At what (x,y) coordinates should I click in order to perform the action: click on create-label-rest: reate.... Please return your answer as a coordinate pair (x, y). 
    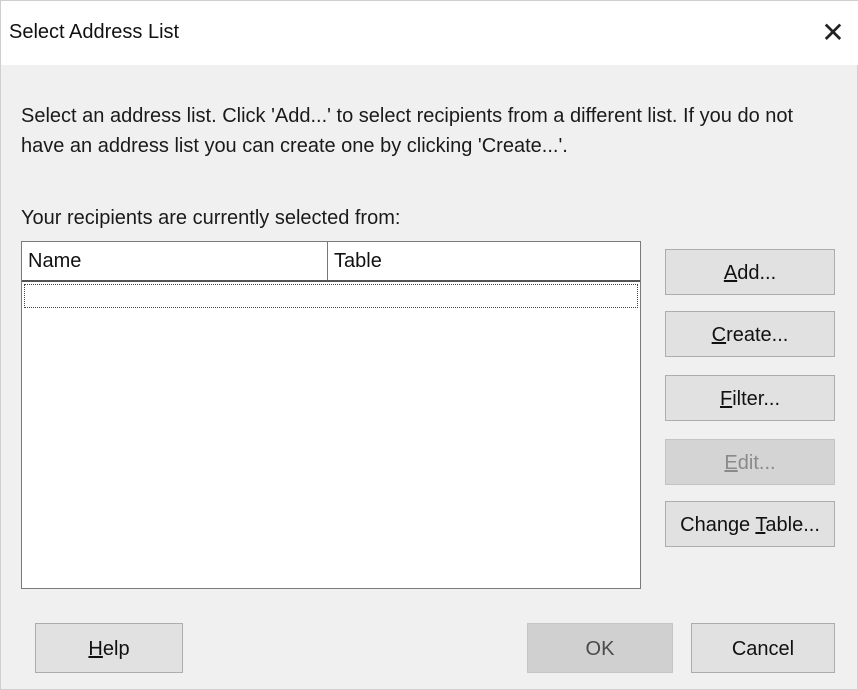
    Looking at the image, I should click on (757, 335).